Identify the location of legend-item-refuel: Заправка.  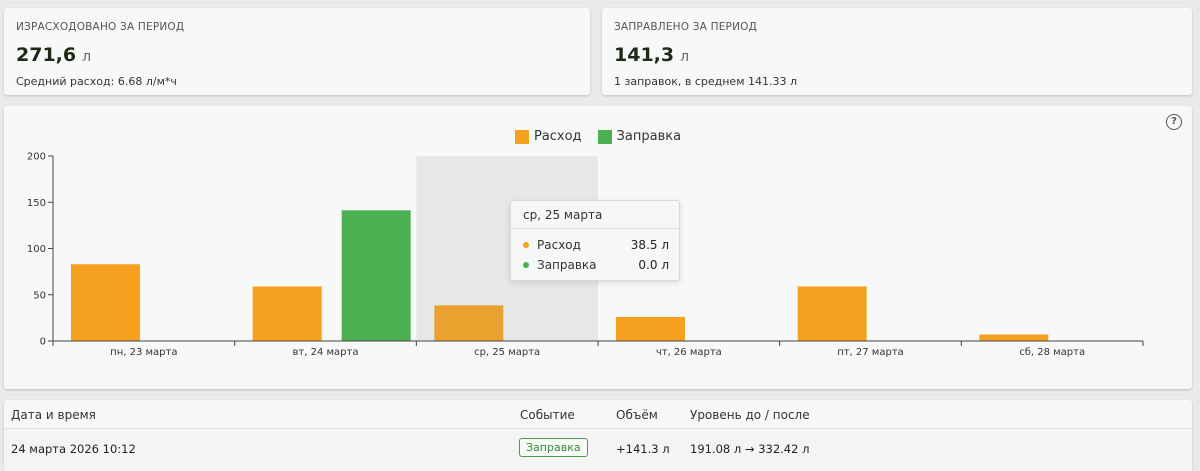
(639, 136).